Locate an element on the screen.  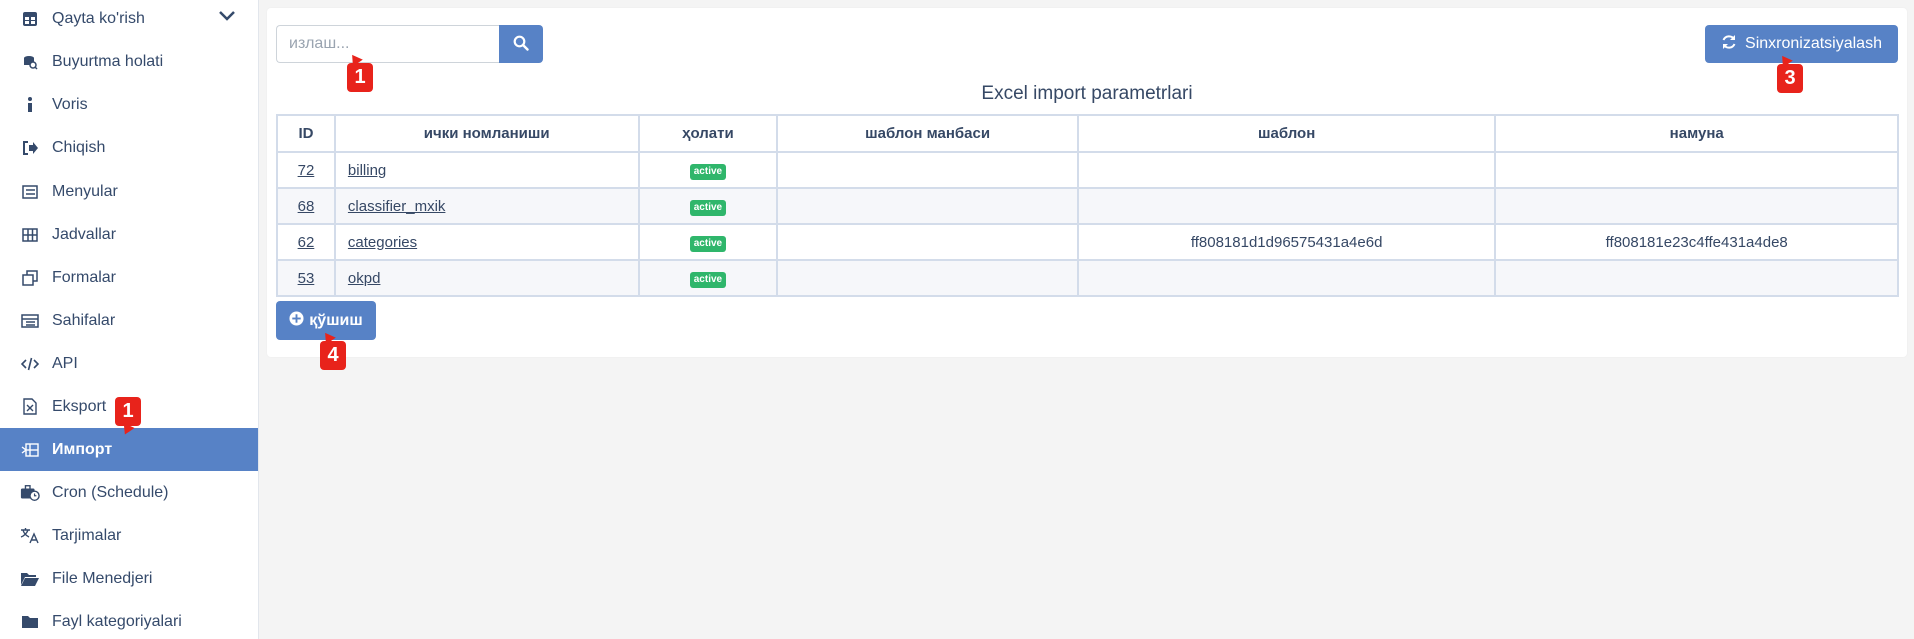
sync-button: Sinxronizatsiyalash is located at coordinates (1801, 44).